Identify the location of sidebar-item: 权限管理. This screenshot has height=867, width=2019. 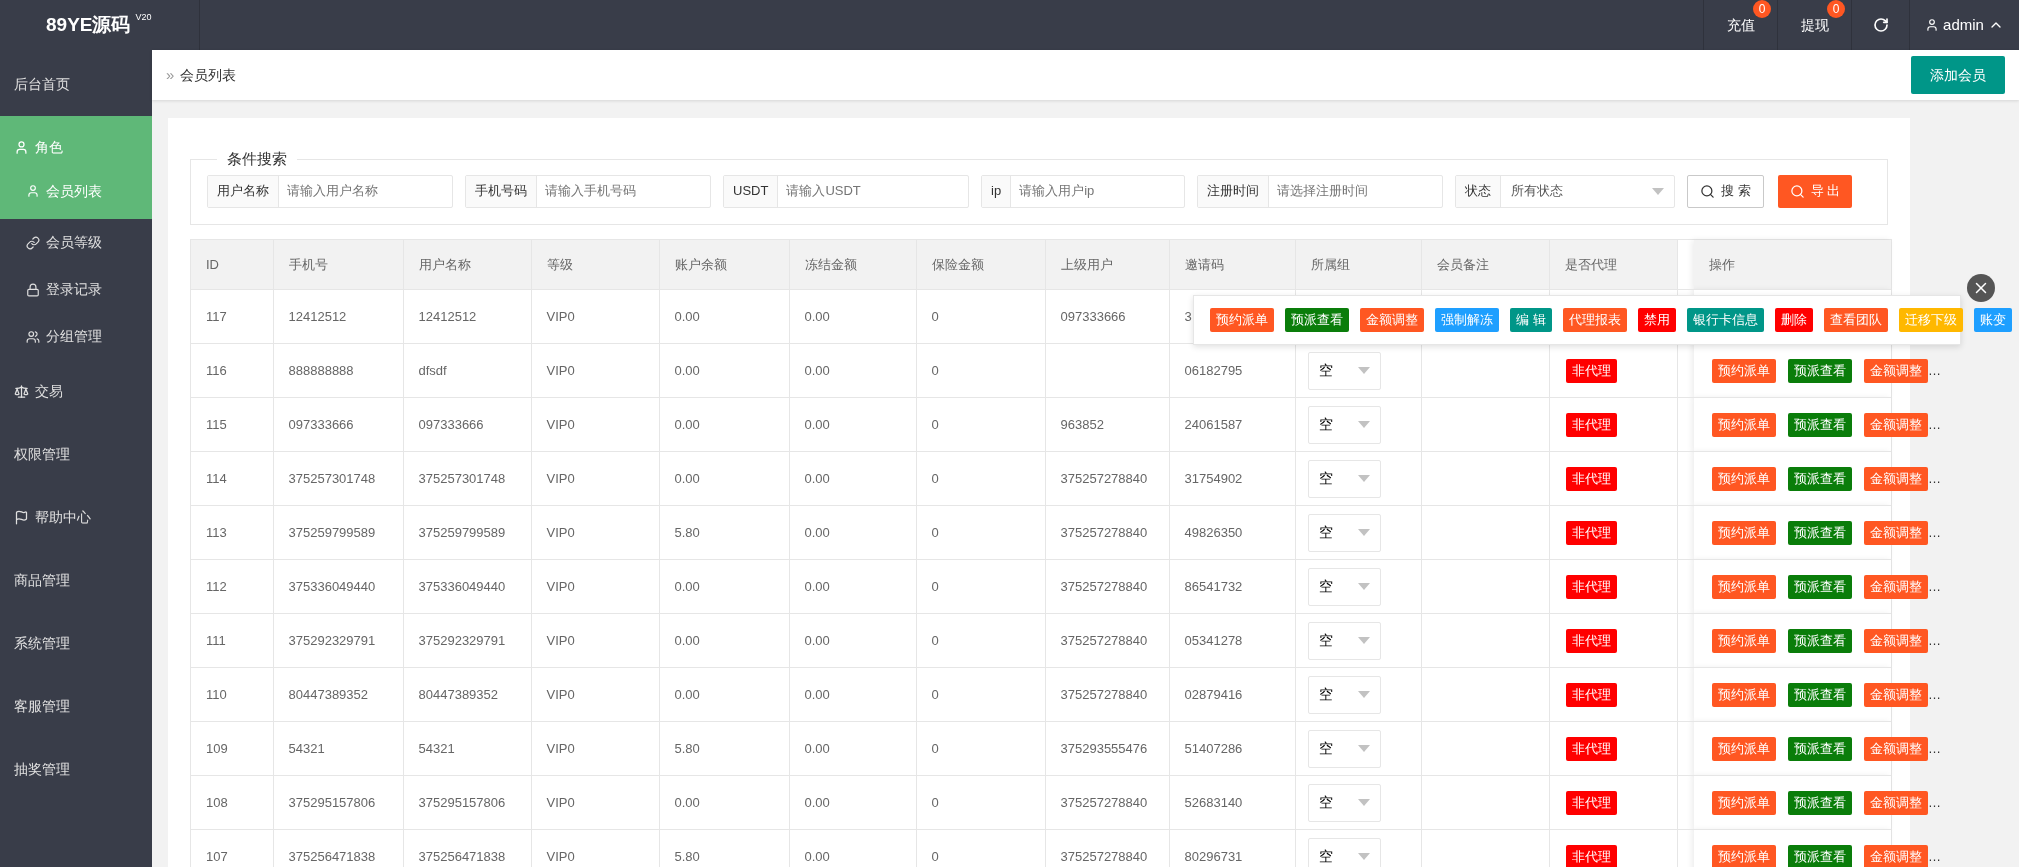
(76, 454).